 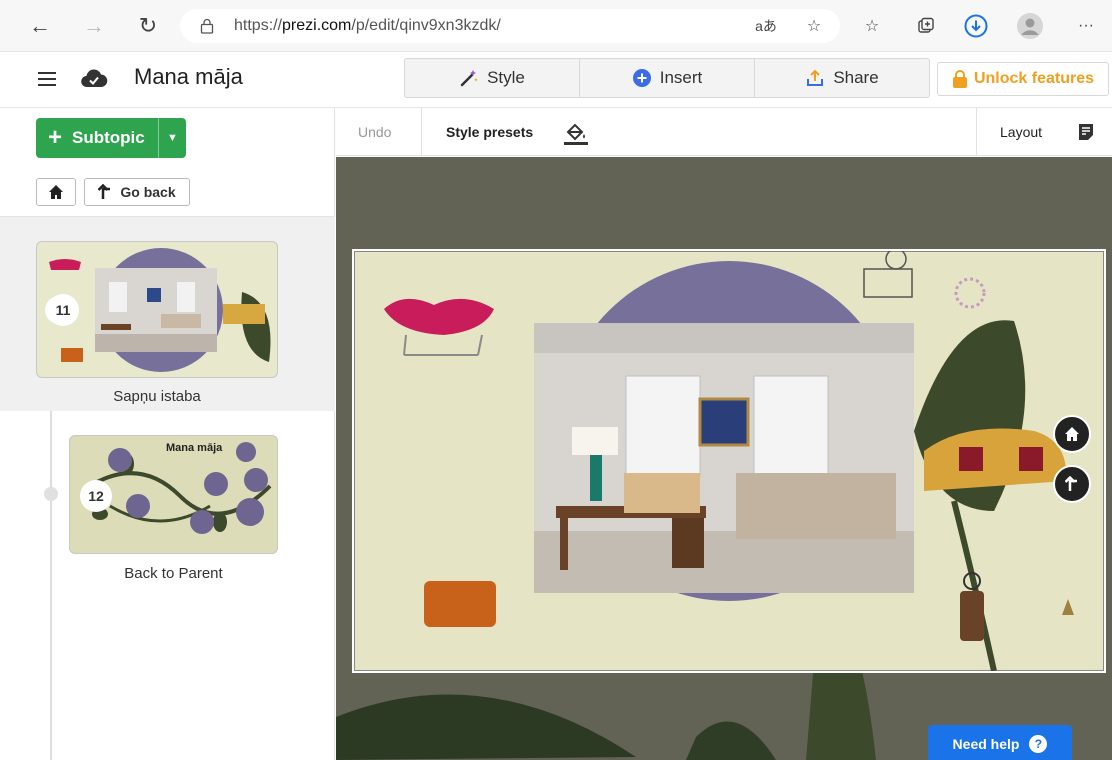 What do you see at coordinates (506, 77) in the screenshot?
I see `tab-style-label: Style` at bounding box center [506, 77].